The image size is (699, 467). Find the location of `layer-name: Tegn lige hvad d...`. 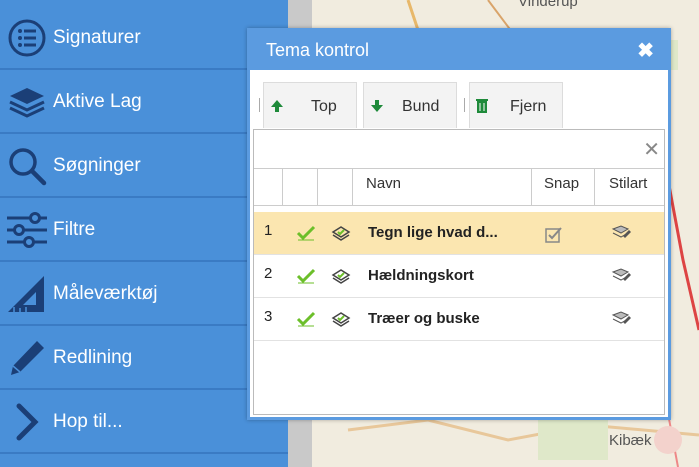

layer-name: Tegn lige hvad d... is located at coordinates (433, 232).